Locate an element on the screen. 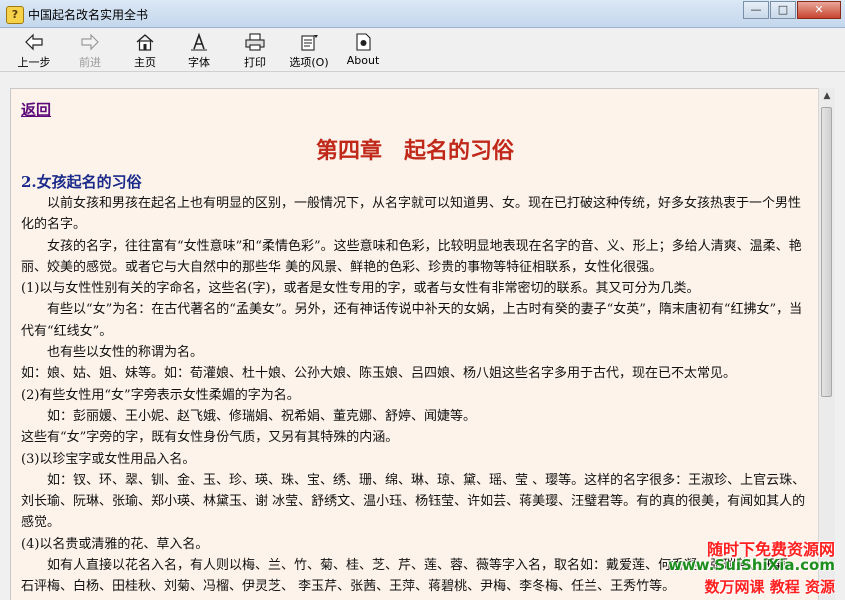 The height and width of the screenshot is (600, 845). paragraph: (2)有些女性用“女”字旁表示女性柔媚的字为名。 is located at coordinates (160, 395).